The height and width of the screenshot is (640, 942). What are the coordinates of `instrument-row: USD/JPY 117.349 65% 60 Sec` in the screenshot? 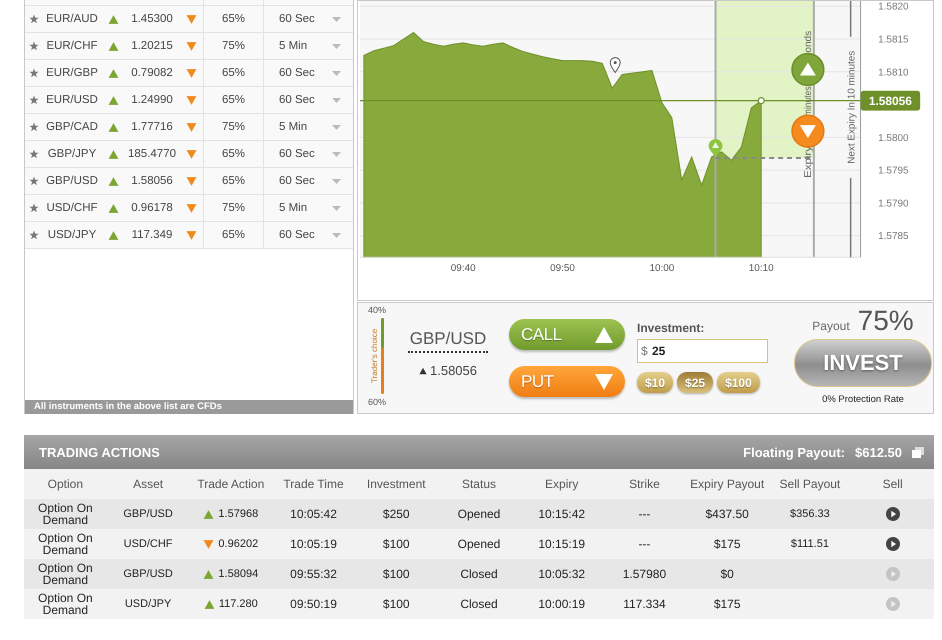 It's located at (189, 235).